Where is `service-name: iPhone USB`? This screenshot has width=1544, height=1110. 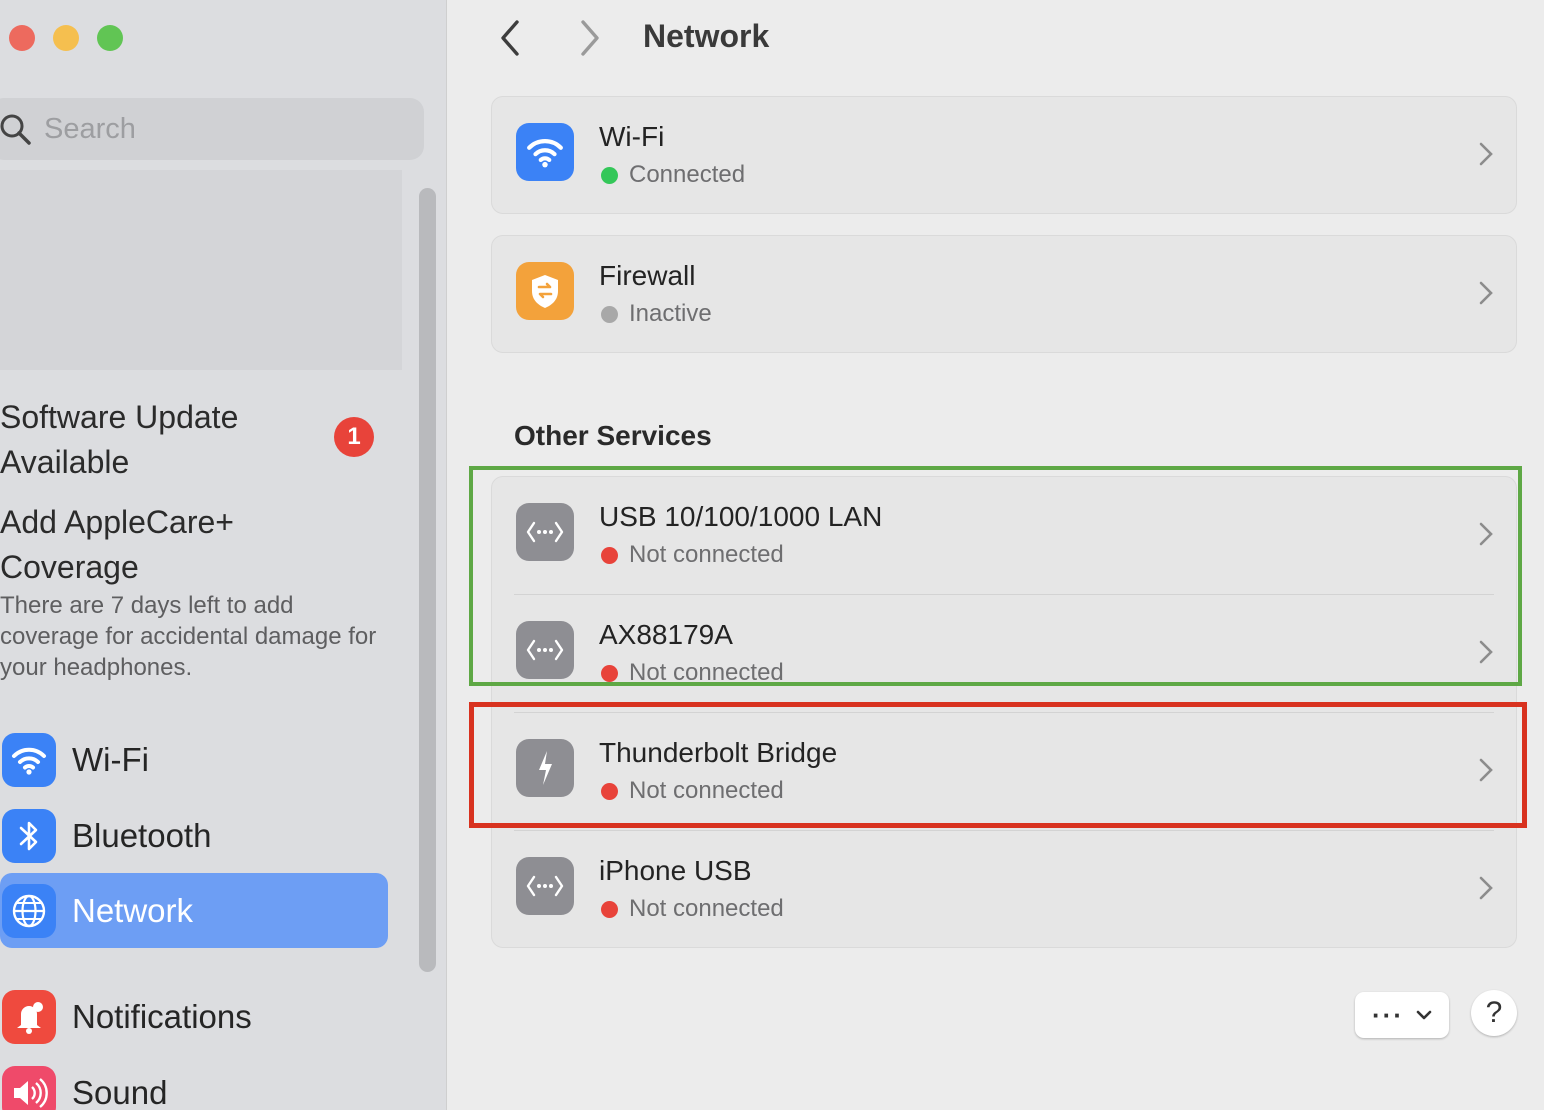 service-name: iPhone USB is located at coordinates (675, 870).